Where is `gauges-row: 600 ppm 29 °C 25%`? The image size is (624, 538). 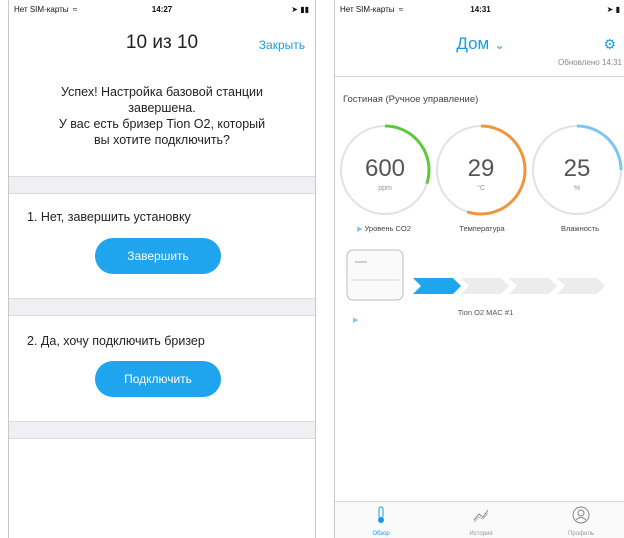
gauges-row: 600 ppm 29 °C 25% is located at coordinates (481, 170).